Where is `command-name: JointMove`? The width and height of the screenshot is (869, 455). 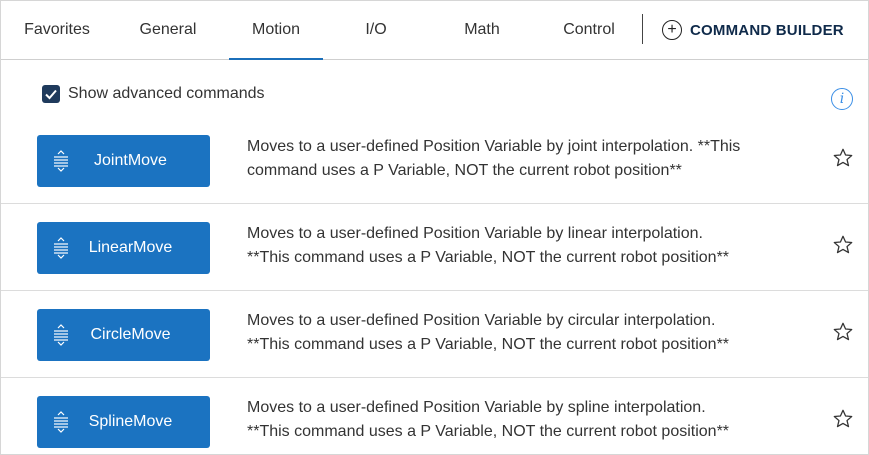
command-name: JointMove is located at coordinates (130, 160).